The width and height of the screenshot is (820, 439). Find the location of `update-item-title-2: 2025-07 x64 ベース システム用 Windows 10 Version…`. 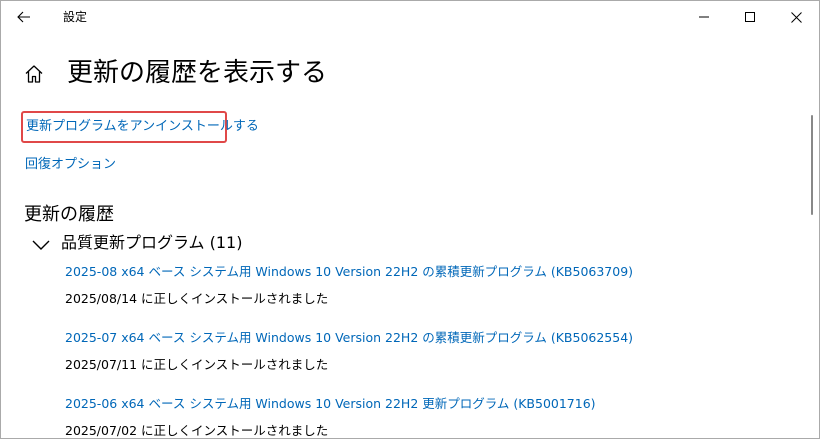

update-item-title-2: 2025-07 x64 ベース システム用 Windows 10 Version… is located at coordinates (349, 338).